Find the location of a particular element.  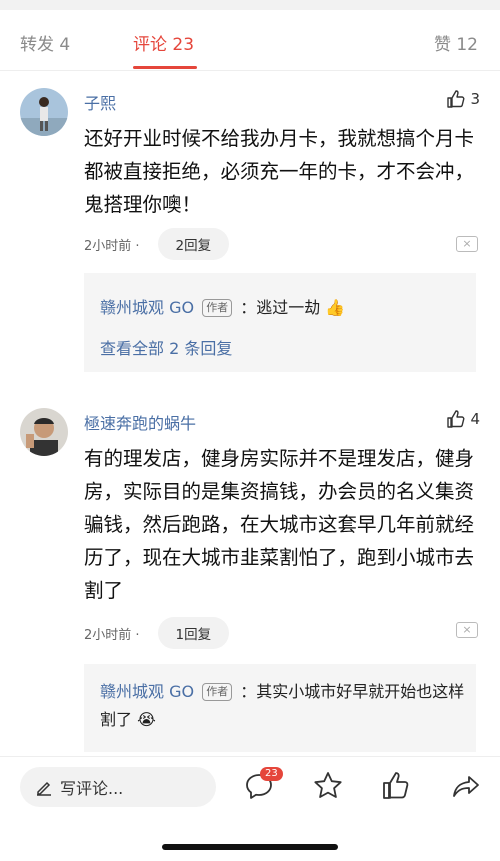

like-count: 3 is located at coordinates (475, 99).